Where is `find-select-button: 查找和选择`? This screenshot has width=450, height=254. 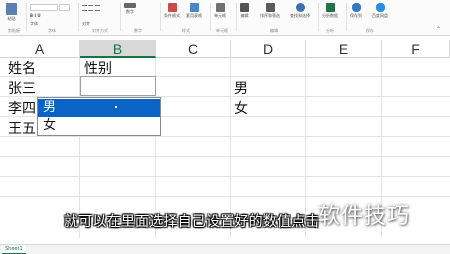 find-select-button: 查找和选择 is located at coordinates (300, 10).